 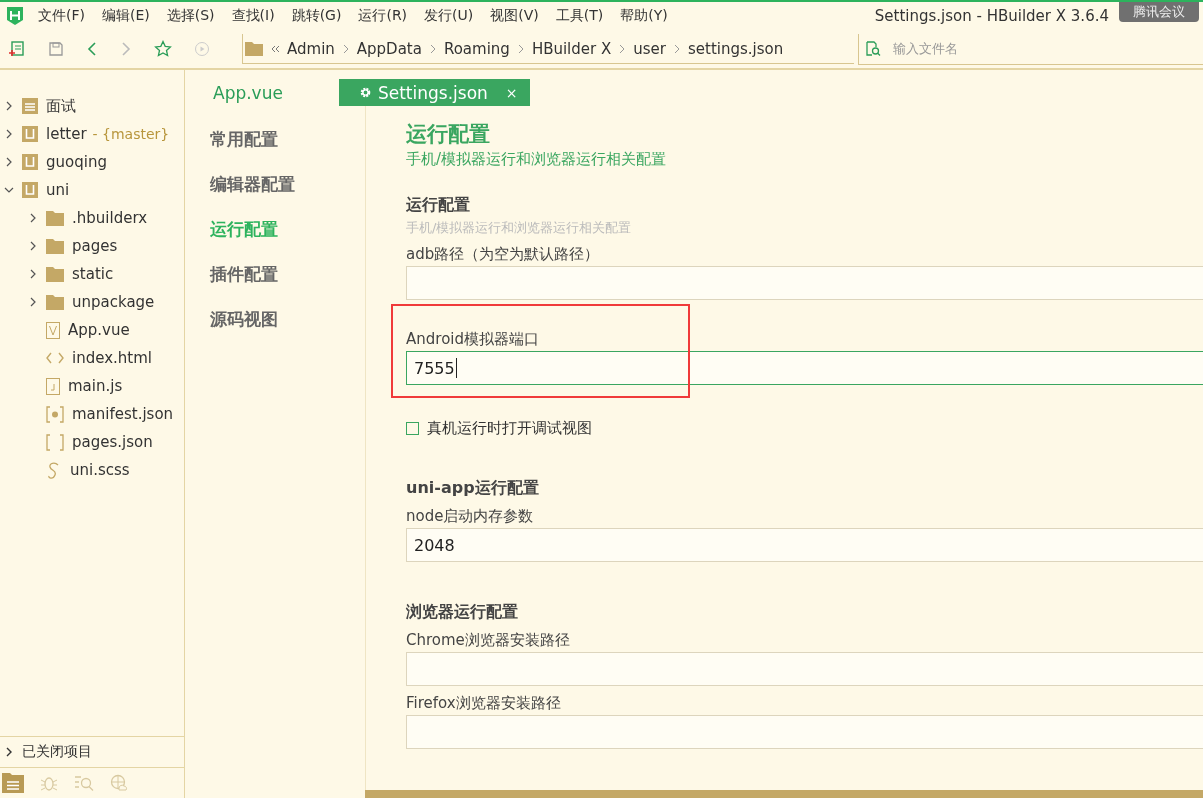 I want to click on meeting-bar: 腾讯会议, so click(x=1159, y=12).